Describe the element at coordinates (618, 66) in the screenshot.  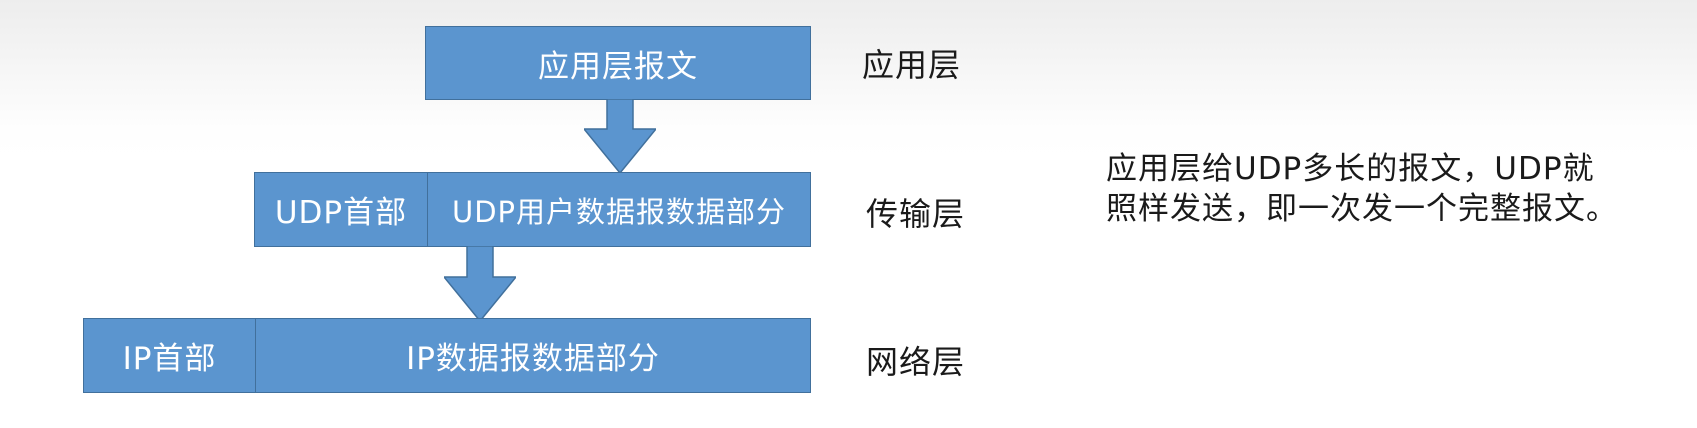
I see `application-message-label: 应用层报文` at that location.